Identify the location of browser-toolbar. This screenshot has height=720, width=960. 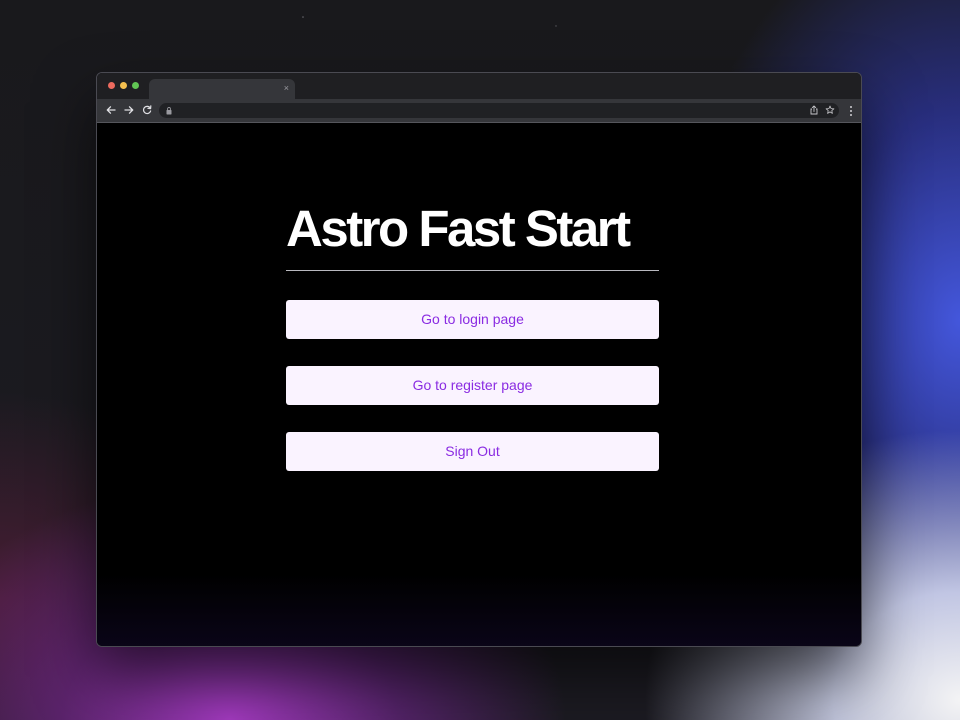
(479, 111).